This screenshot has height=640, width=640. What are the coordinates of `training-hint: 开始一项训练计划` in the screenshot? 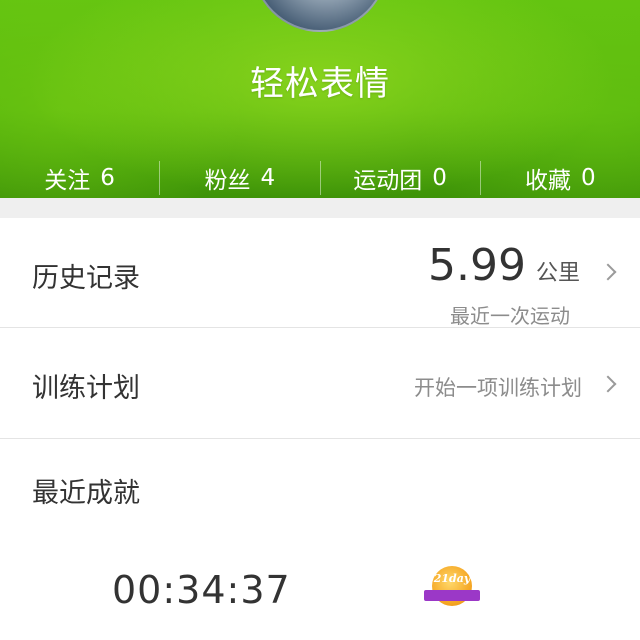 It's located at (498, 388).